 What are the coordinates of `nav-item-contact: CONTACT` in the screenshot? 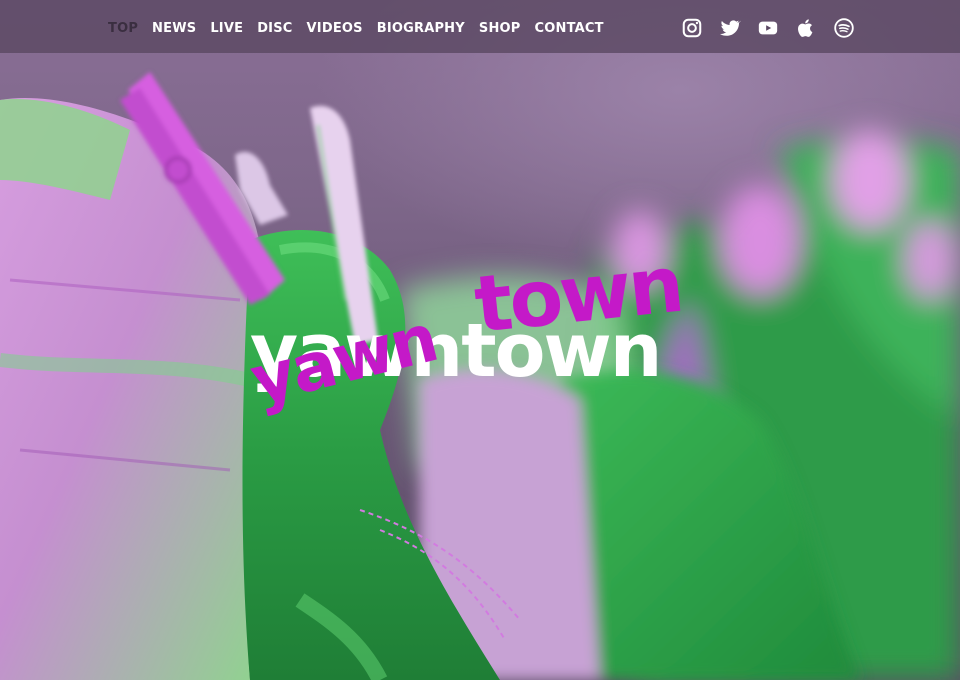 It's located at (569, 29).